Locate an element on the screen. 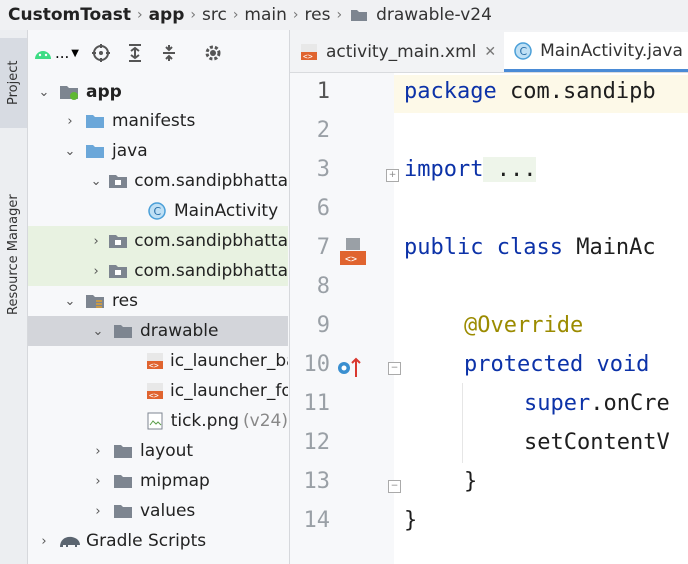  line-number: 13 is located at coordinates (317, 481).